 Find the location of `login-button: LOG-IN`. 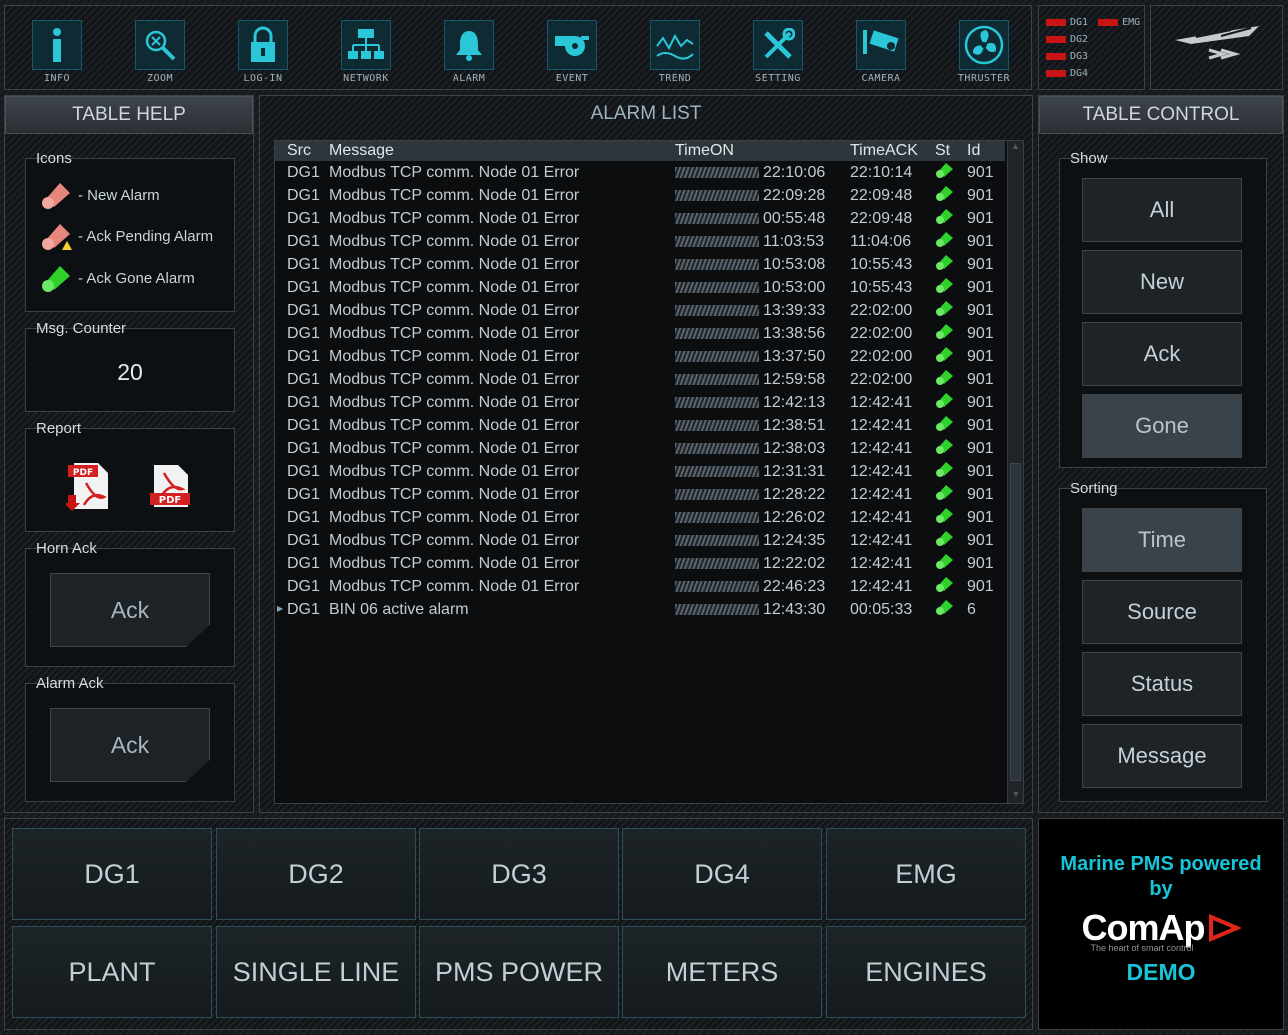

login-button: LOG-IN is located at coordinates (263, 52).